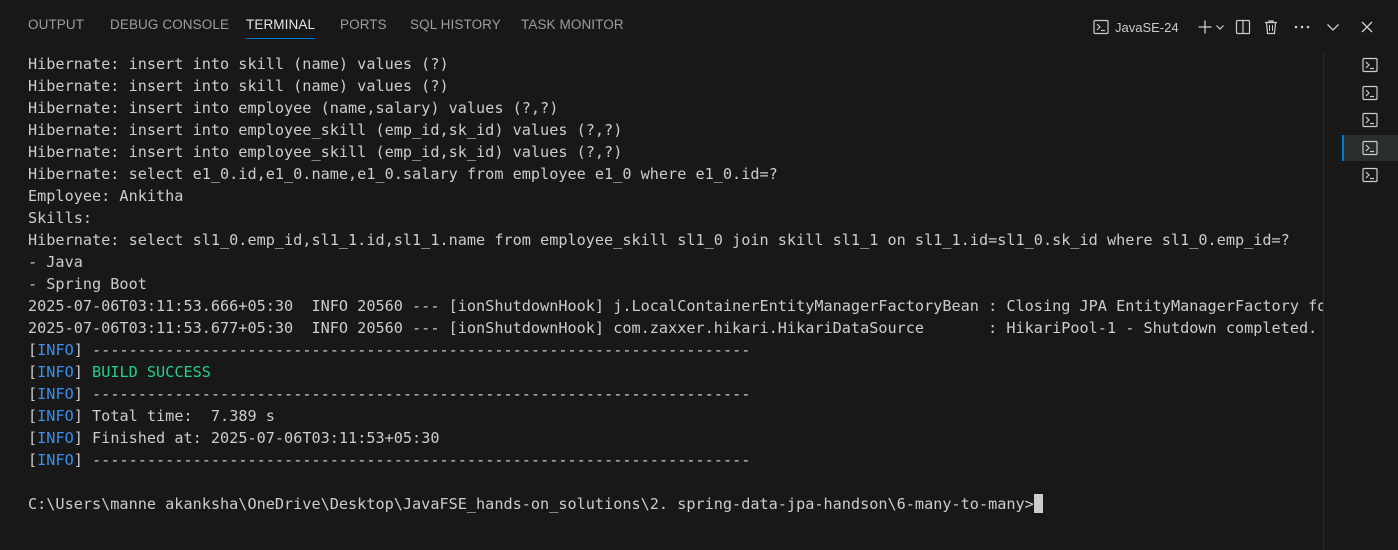  What do you see at coordinates (106, 196) in the screenshot?
I see `terminal-line: Employee: Ankitha` at bounding box center [106, 196].